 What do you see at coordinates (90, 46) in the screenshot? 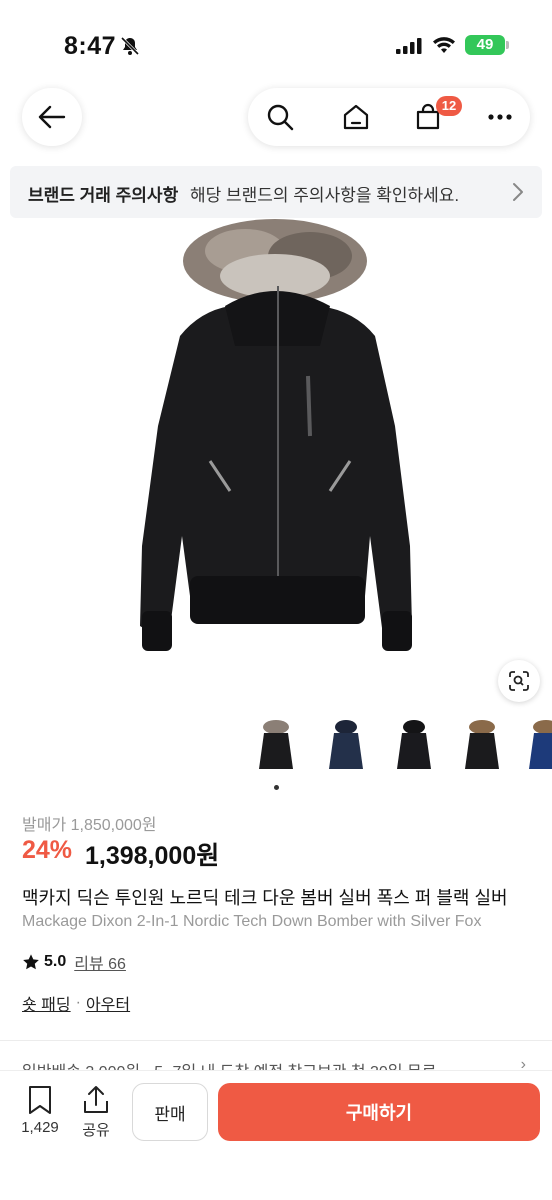
I see `status-time: 8:47` at bounding box center [90, 46].